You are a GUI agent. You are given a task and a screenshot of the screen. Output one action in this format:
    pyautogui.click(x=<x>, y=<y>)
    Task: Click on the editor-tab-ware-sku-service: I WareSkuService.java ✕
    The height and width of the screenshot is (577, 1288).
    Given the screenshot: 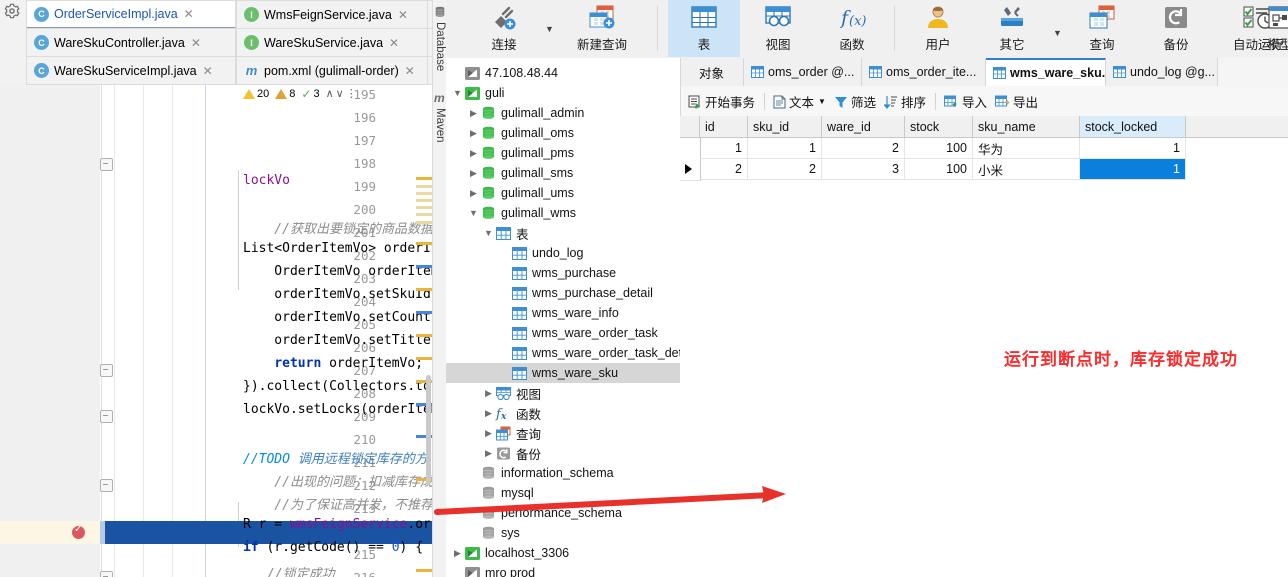 What is the action you would take?
    pyautogui.click(x=332, y=42)
    